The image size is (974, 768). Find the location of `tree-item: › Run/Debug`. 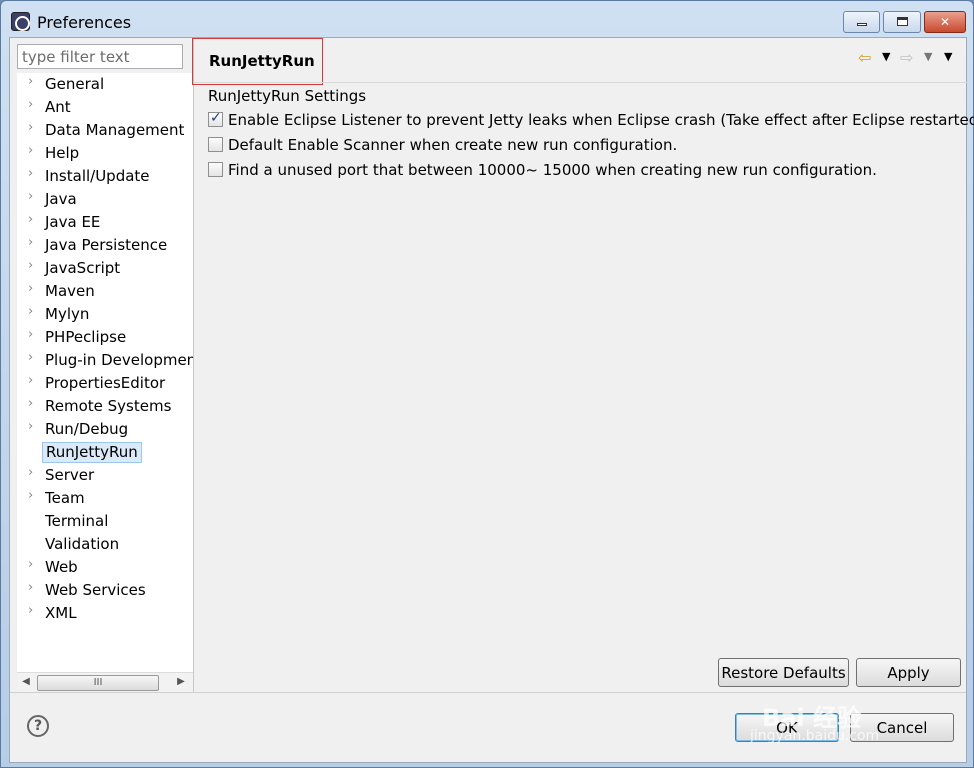

tree-item: › Run/Debug is located at coordinates (105, 429).